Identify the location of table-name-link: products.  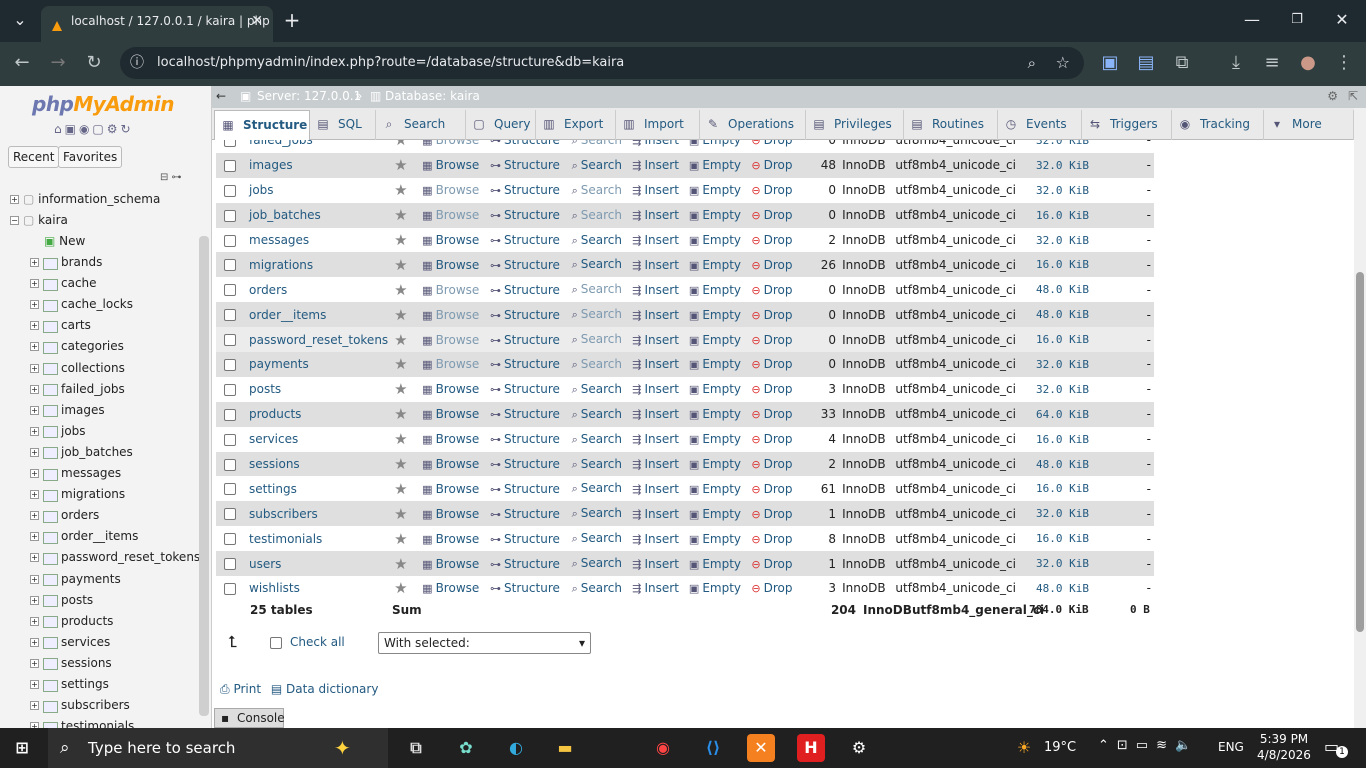
(275, 414).